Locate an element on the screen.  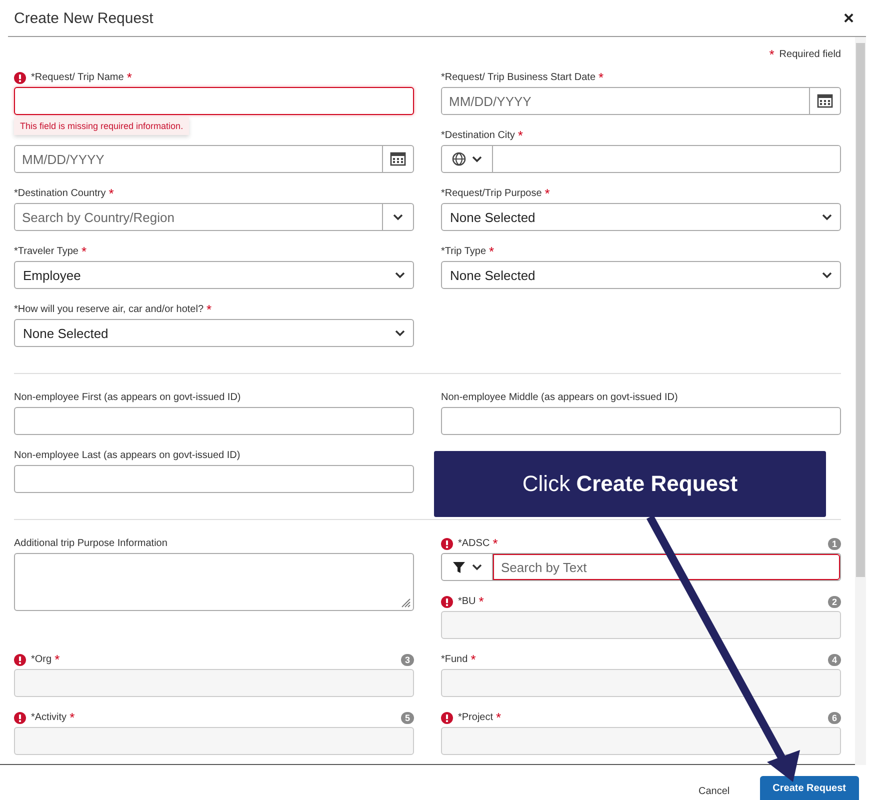
field-label: *Activity is located at coordinates (49, 717).